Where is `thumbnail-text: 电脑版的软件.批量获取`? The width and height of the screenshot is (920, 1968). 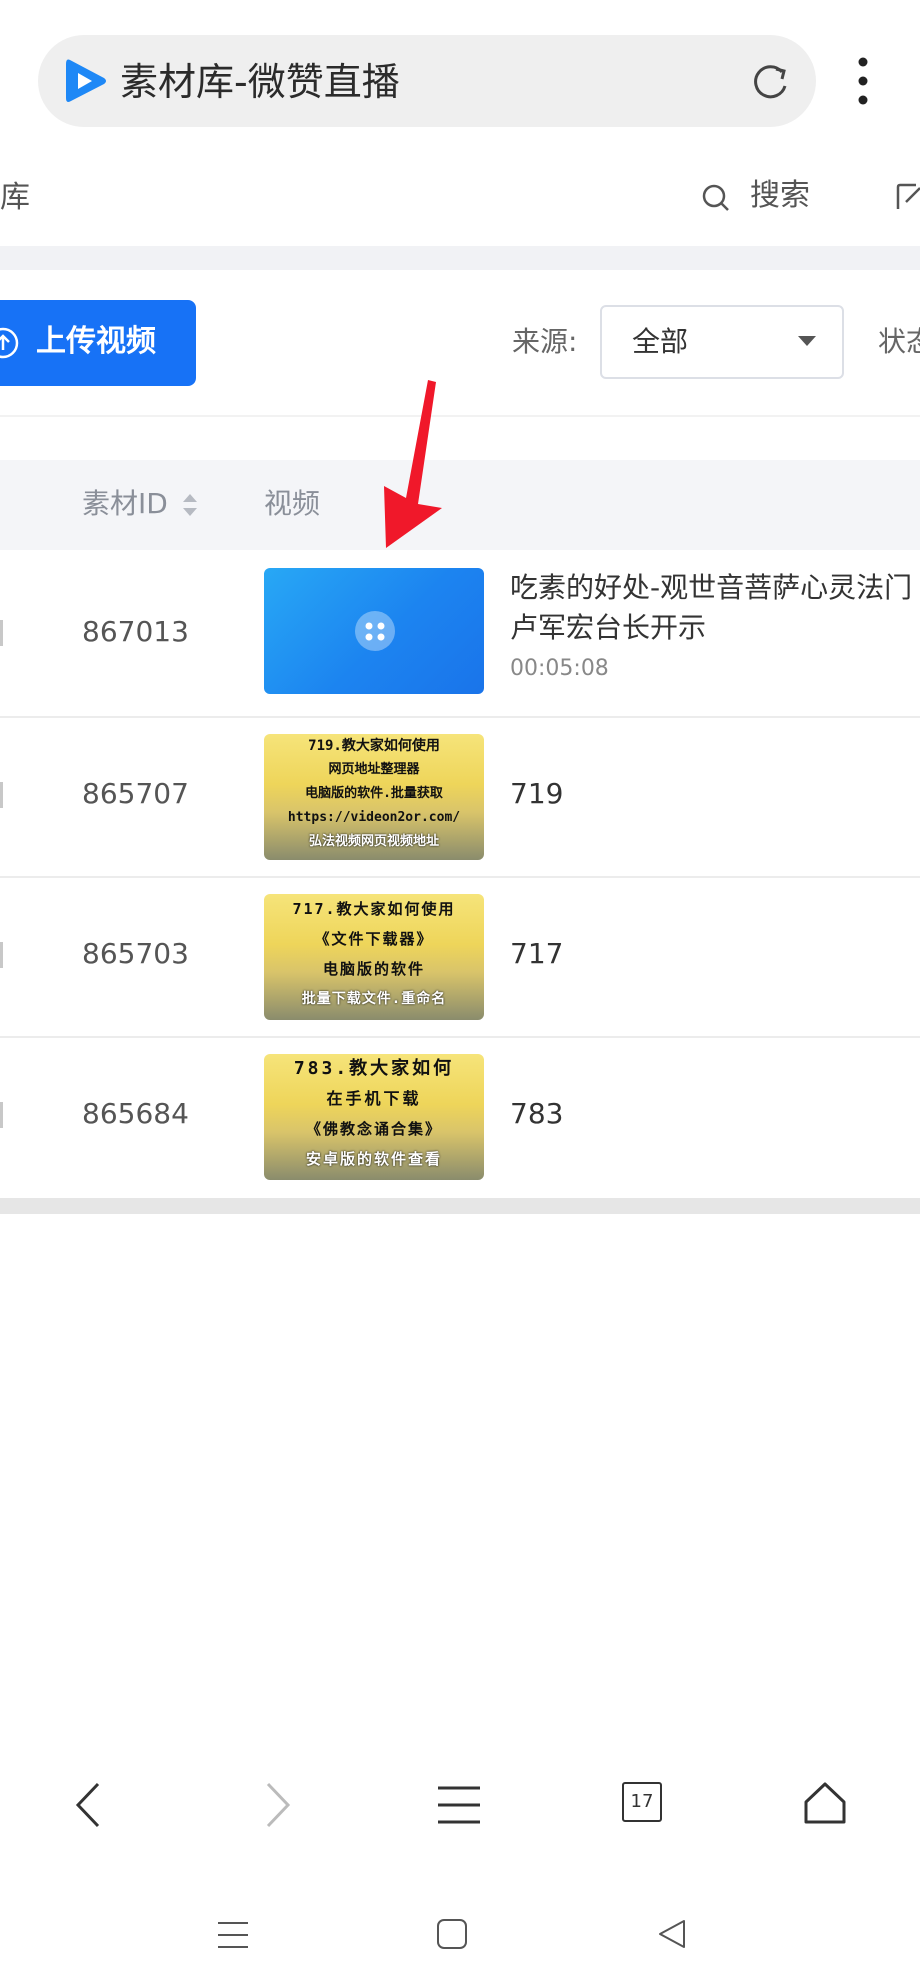 thumbnail-text: 电脑版的软件.批量获取 is located at coordinates (374, 793).